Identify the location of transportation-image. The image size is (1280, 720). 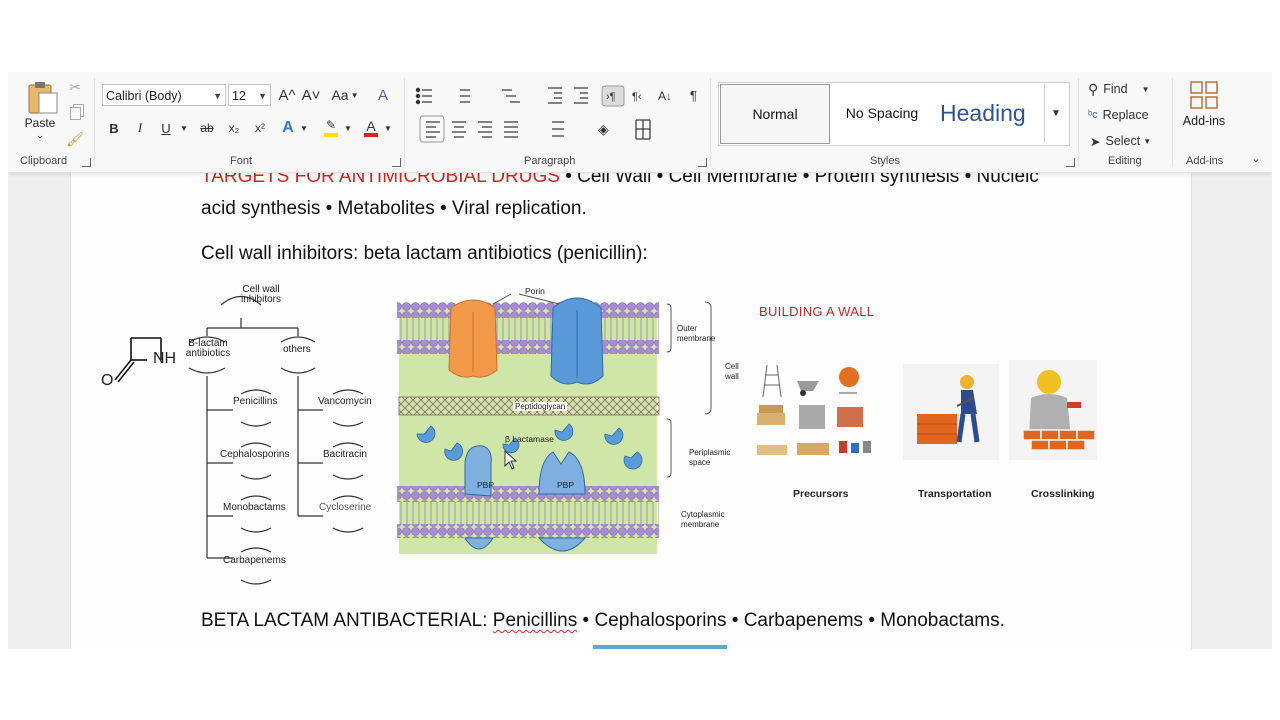
(951, 412).